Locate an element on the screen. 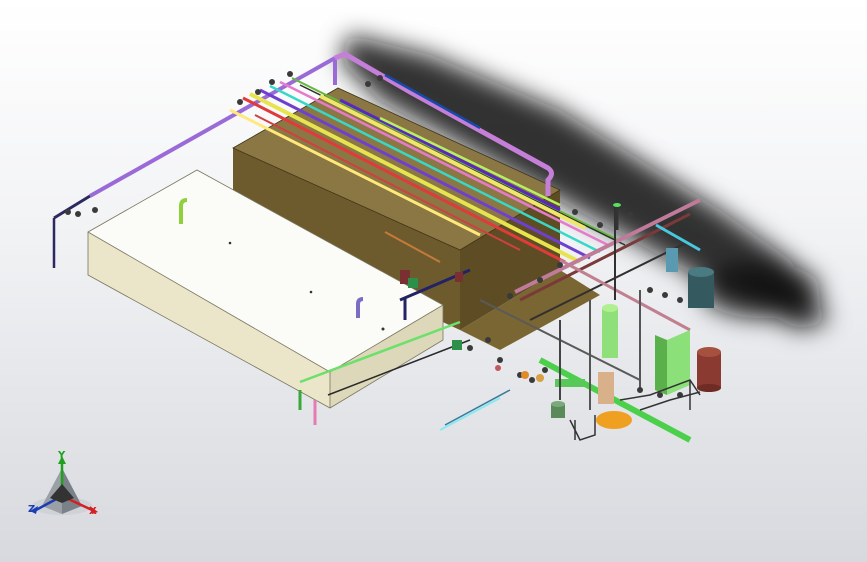  coordinate-triad: Y Z X is located at coordinates (67, 488).